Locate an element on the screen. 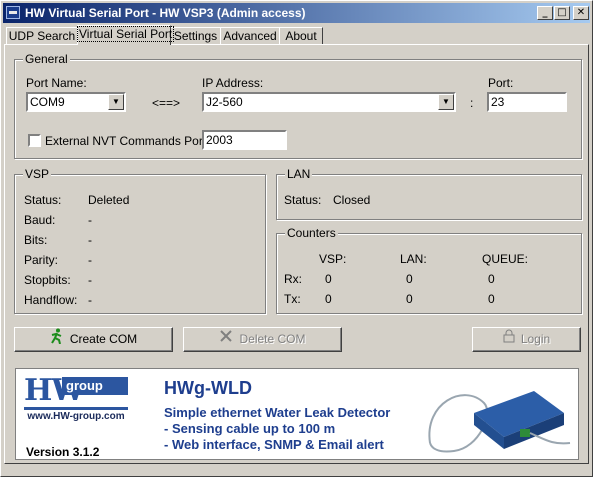 Image resolution: width=593 pixels, height=477 pixels. vsp-handflow-label: Handflow: is located at coordinates (51, 300).